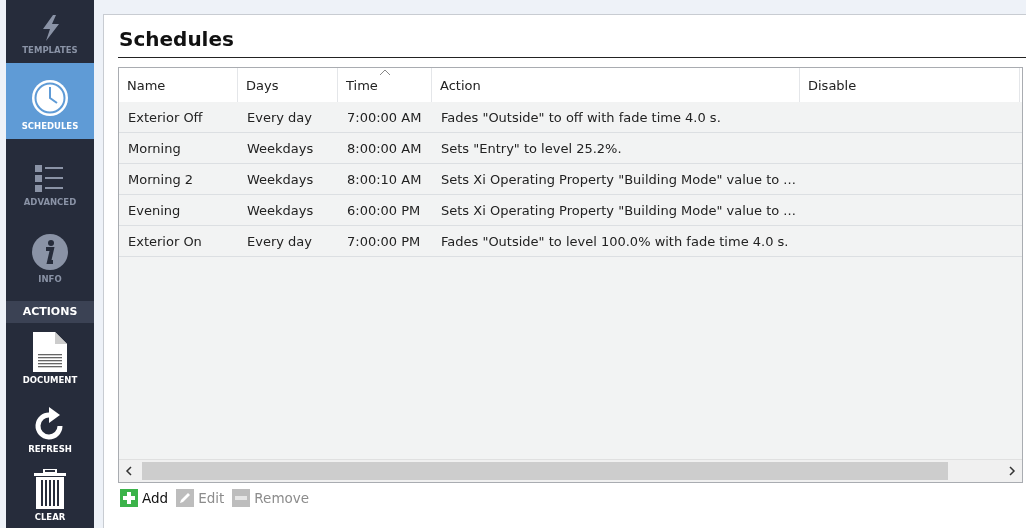 The height and width of the screenshot is (528, 1026). I want to click on panel-title: Schedules, so click(572, 36).